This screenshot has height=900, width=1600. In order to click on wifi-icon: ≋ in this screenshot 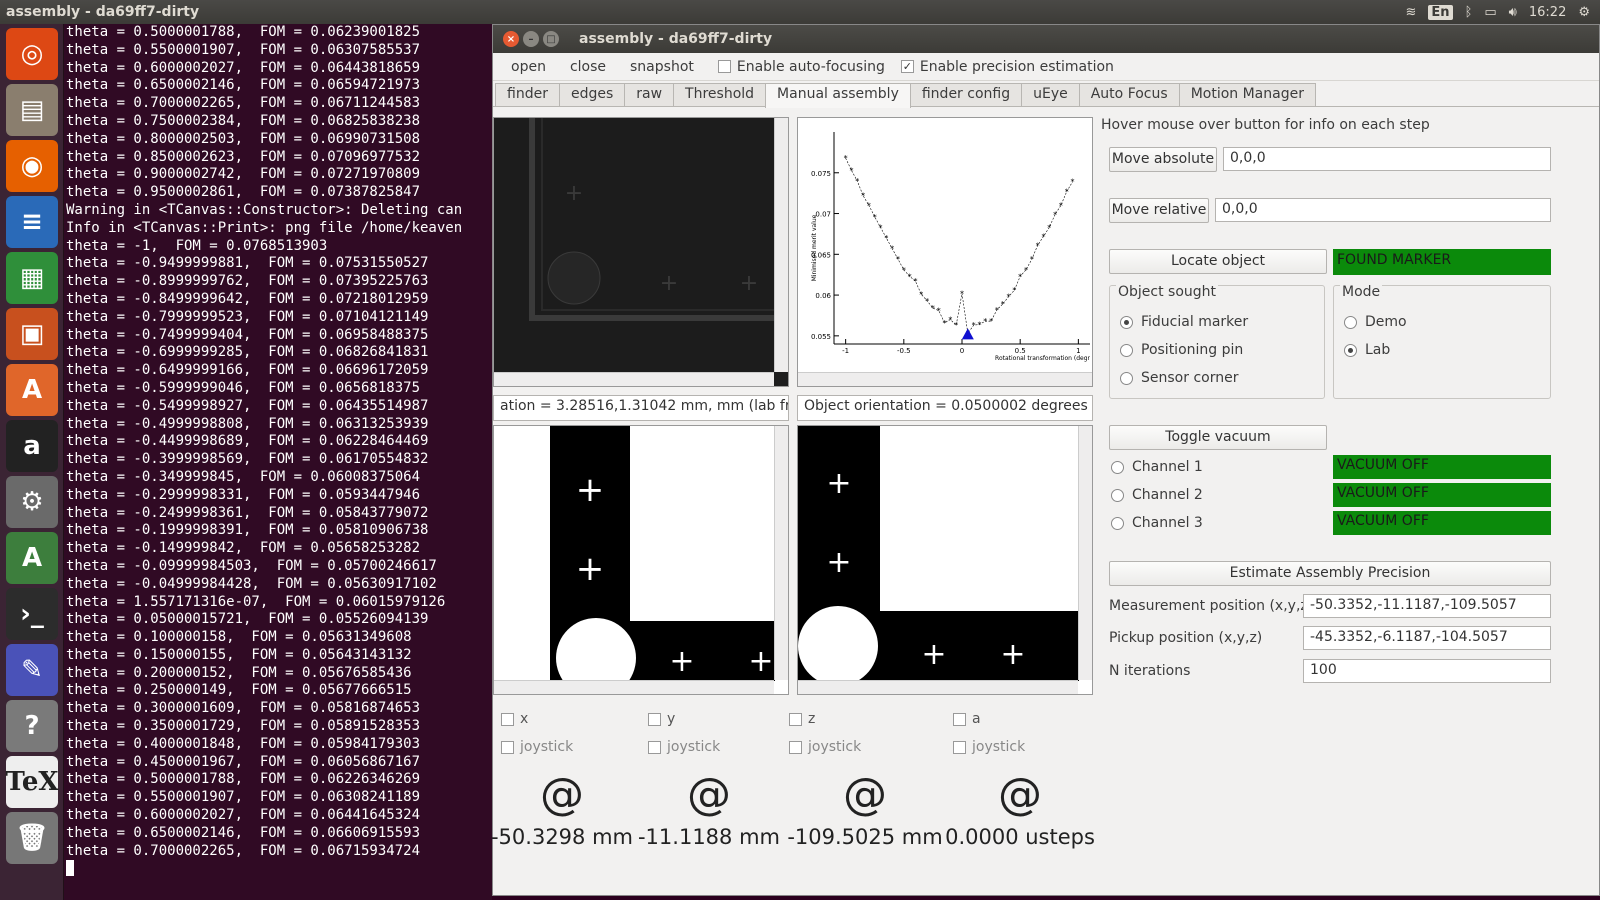, I will do `click(1411, 12)`.